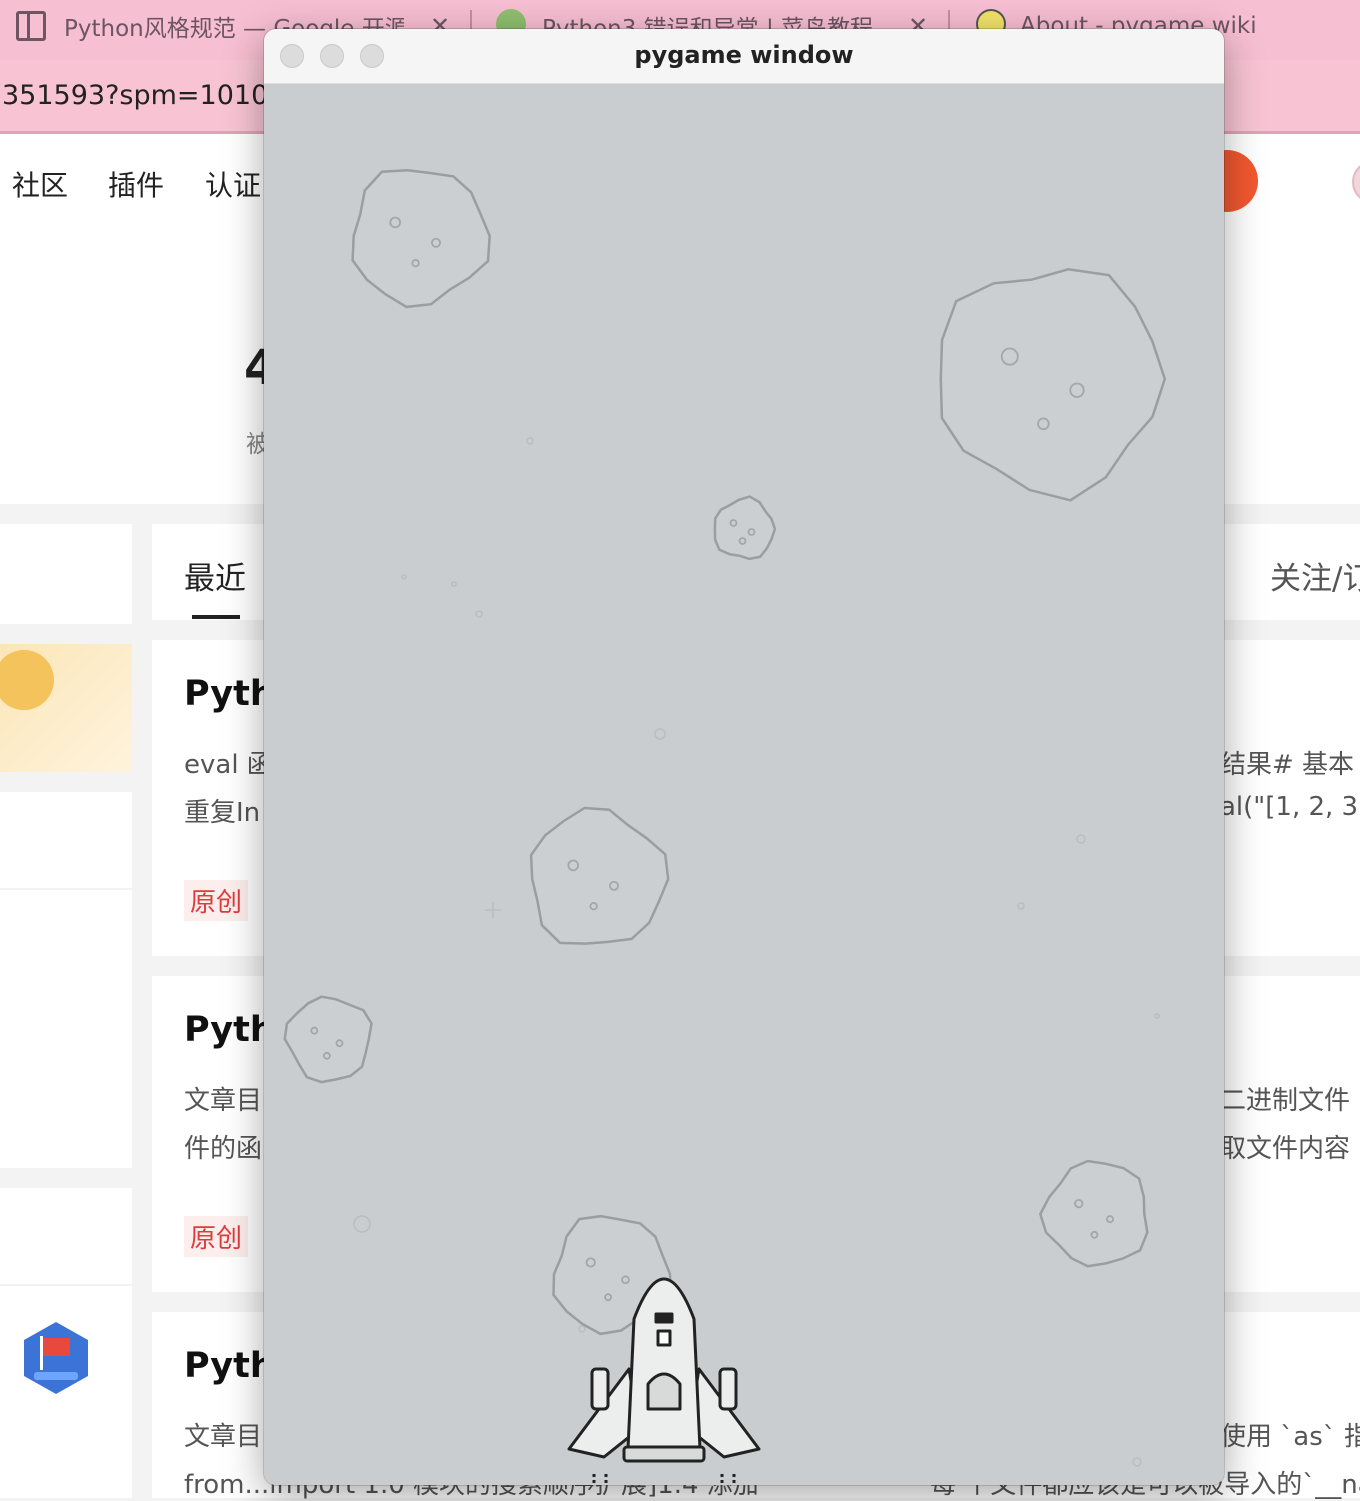 This screenshot has width=1360, height=1501. What do you see at coordinates (148, 95) in the screenshot?
I see `address-bar-url: 351593?spm=1010.2` at bounding box center [148, 95].